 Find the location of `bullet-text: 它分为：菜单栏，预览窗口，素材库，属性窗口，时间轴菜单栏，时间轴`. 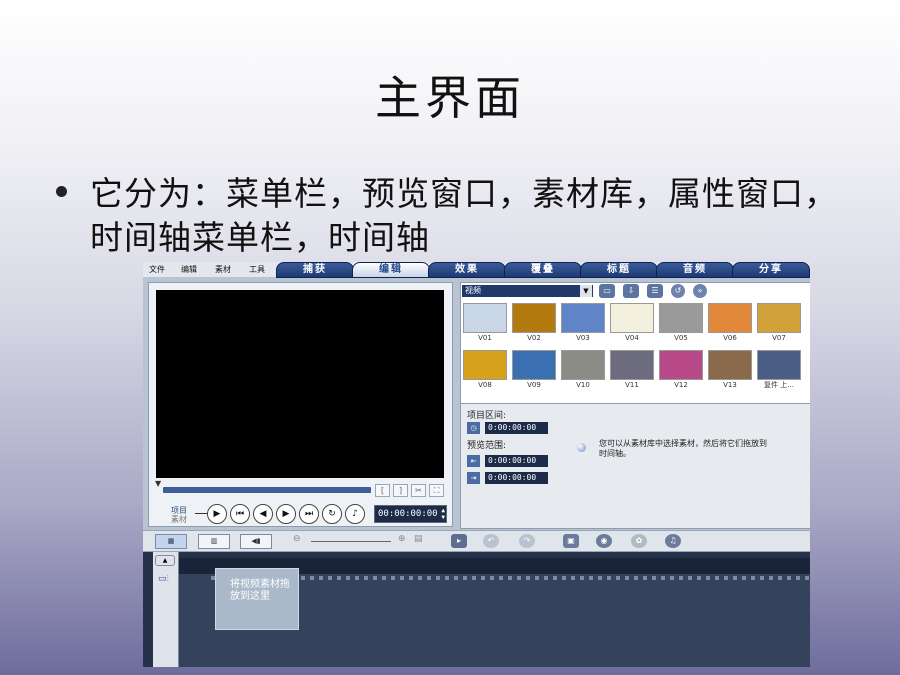

bullet-text: 它分为：菜单栏，预览窗口，素材库，属性窗口，时间轴菜单栏，时间轴 is located at coordinates (464, 215).